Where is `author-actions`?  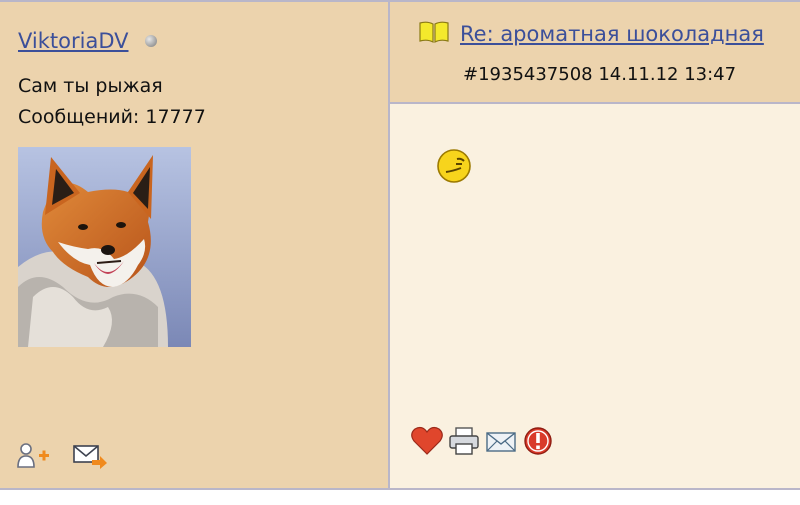 author-actions is located at coordinates (62, 456).